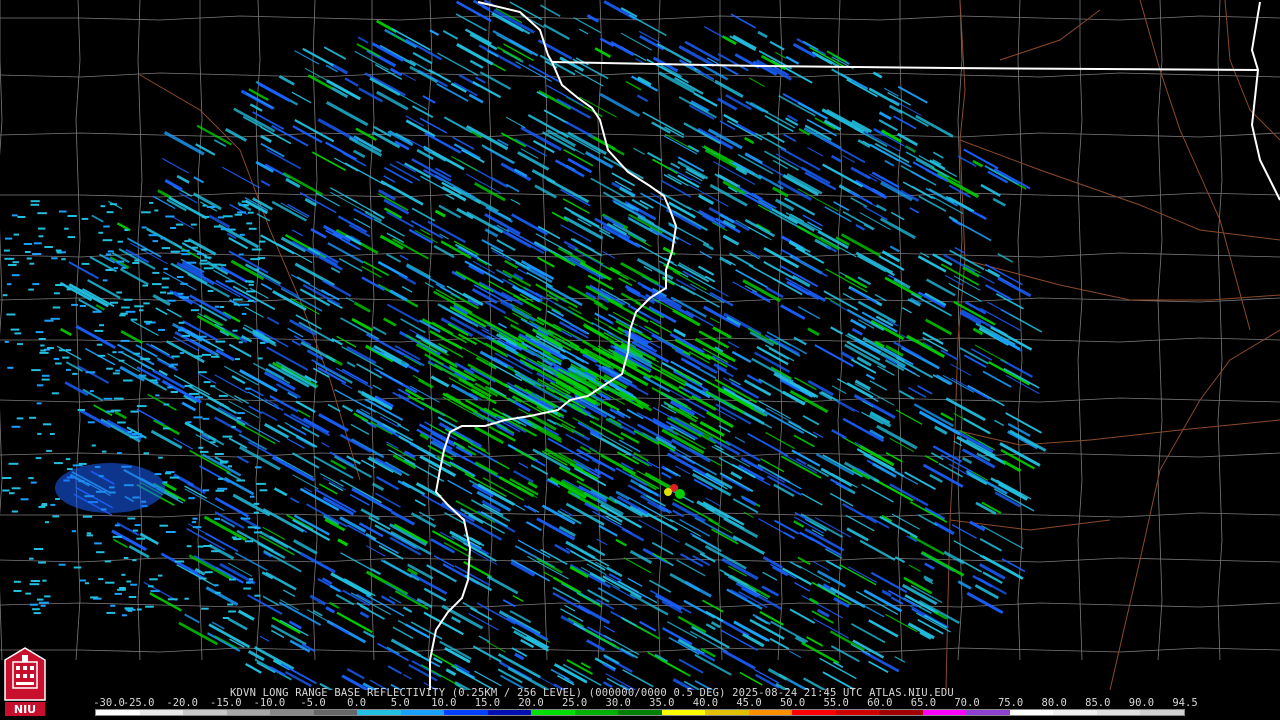 The width and height of the screenshot is (1280, 720). What do you see at coordinates (1141, 703) in the screenshot?
I see `scale-label: 90.0` at bounding box center [1141, 703].